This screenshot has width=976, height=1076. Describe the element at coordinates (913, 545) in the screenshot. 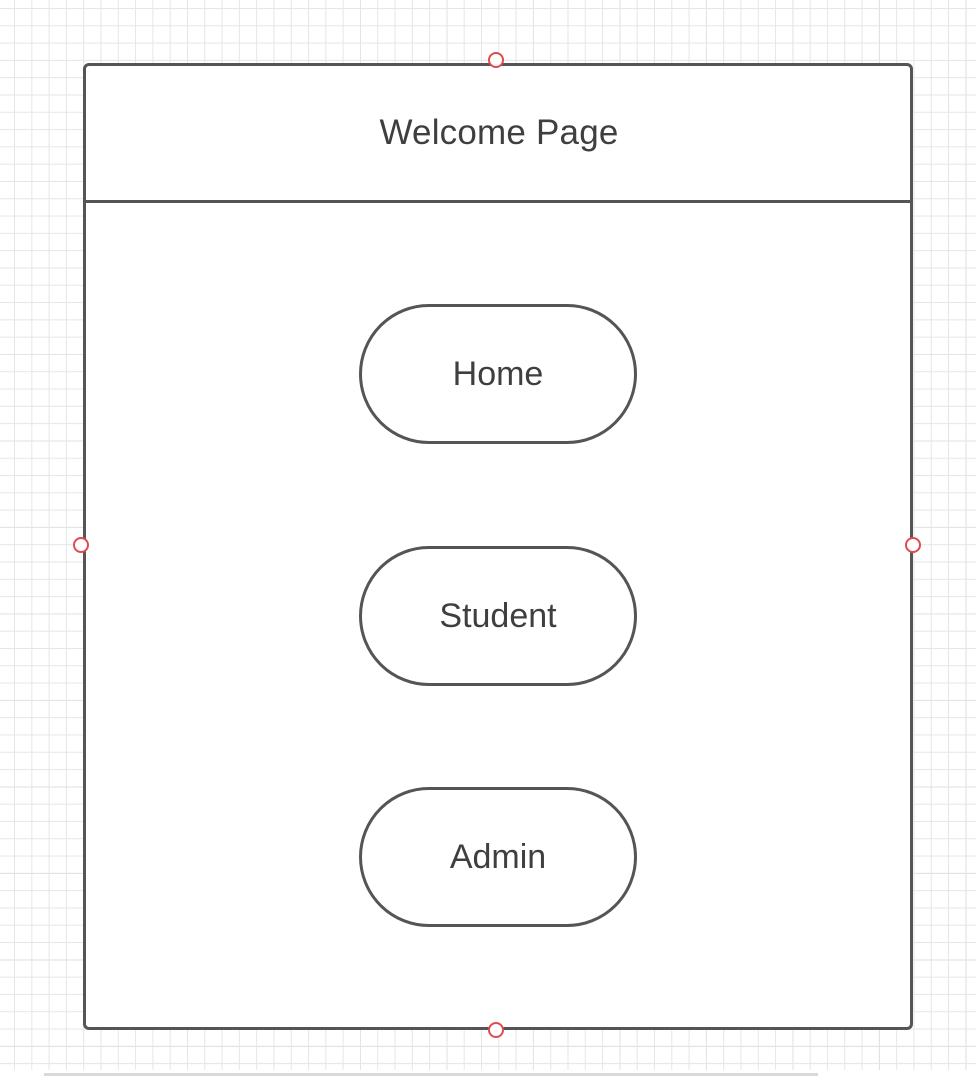

I see `connection-handle-right` at that location.